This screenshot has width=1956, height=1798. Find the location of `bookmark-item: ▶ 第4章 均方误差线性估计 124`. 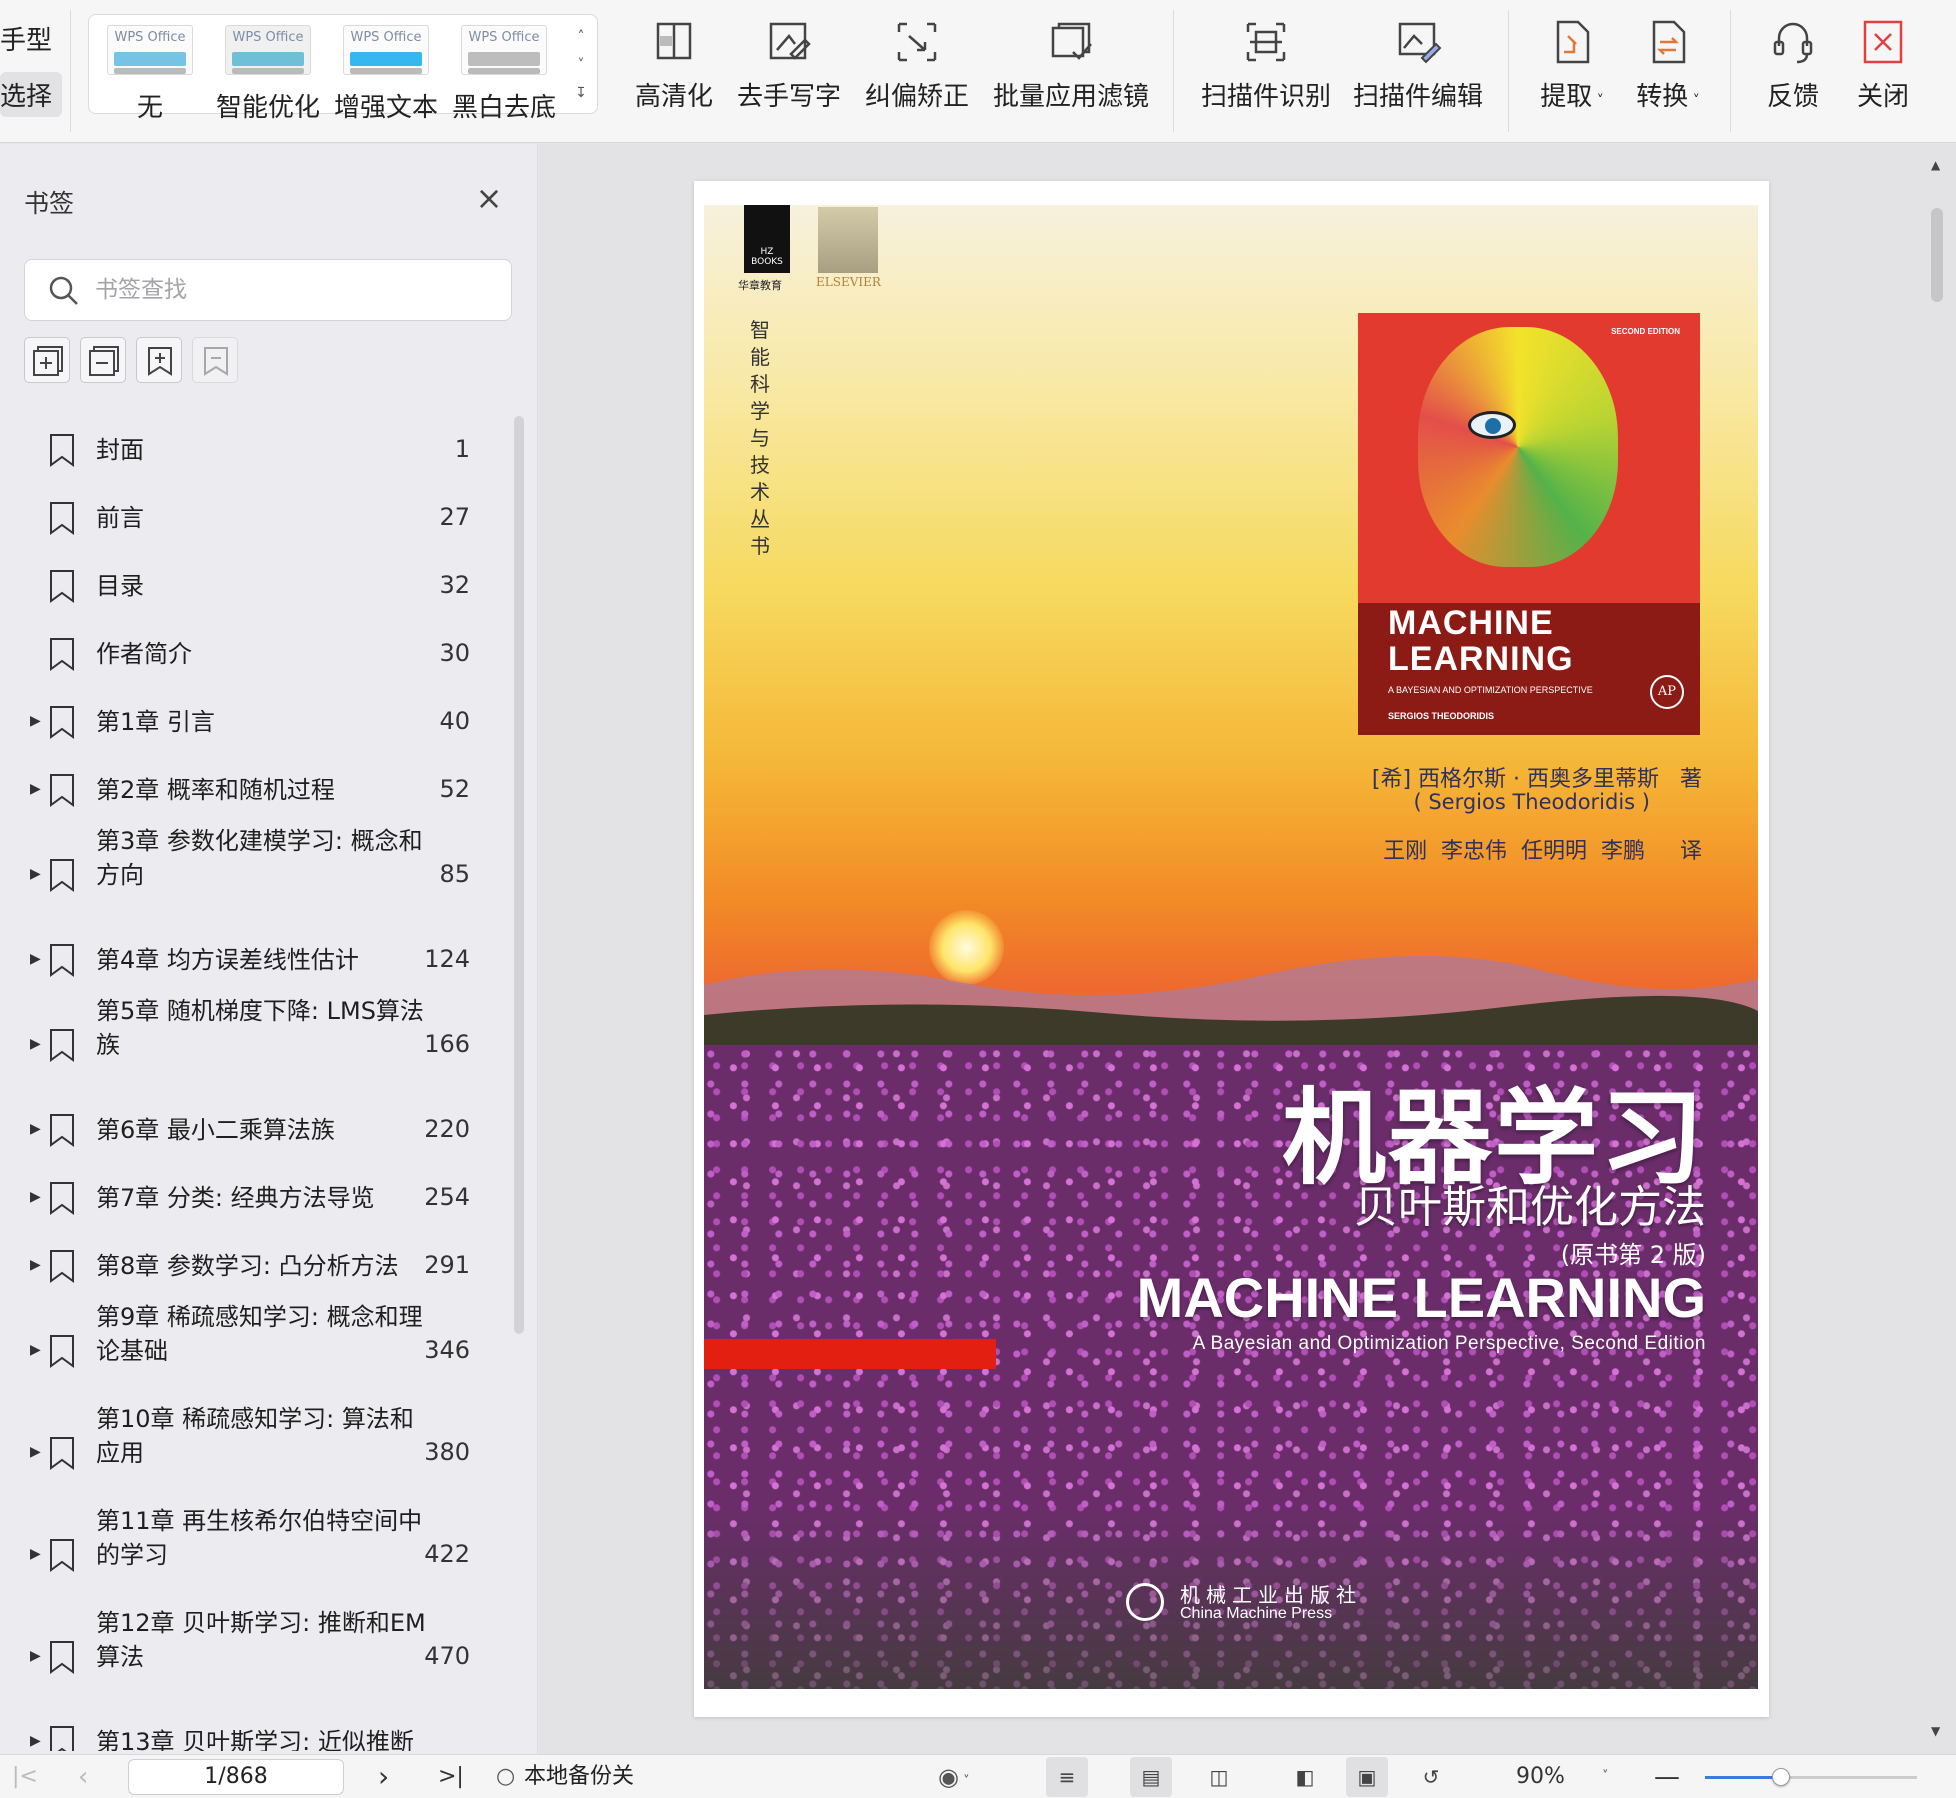

bookmark-item: ▶ 第4章 均方误差线性估计 124 is located at coordinates (255, 960).